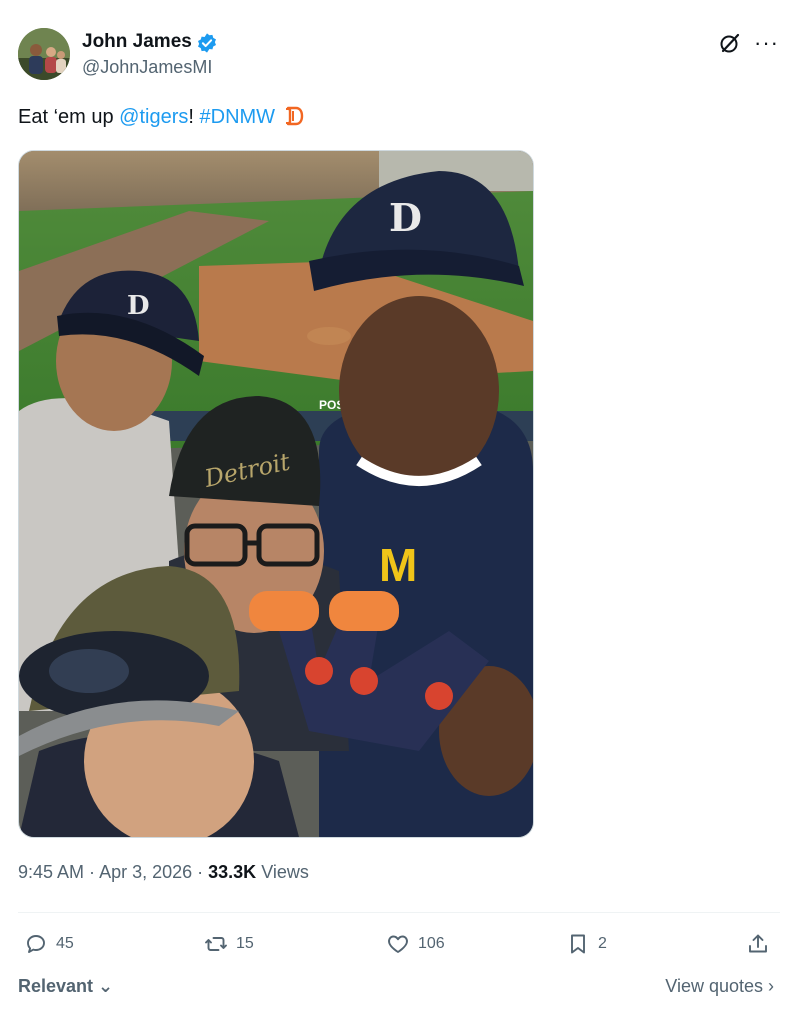 The height and width of the screenshot is (1009, 800). I want to click on repost-count: 15, so click(245, 943).